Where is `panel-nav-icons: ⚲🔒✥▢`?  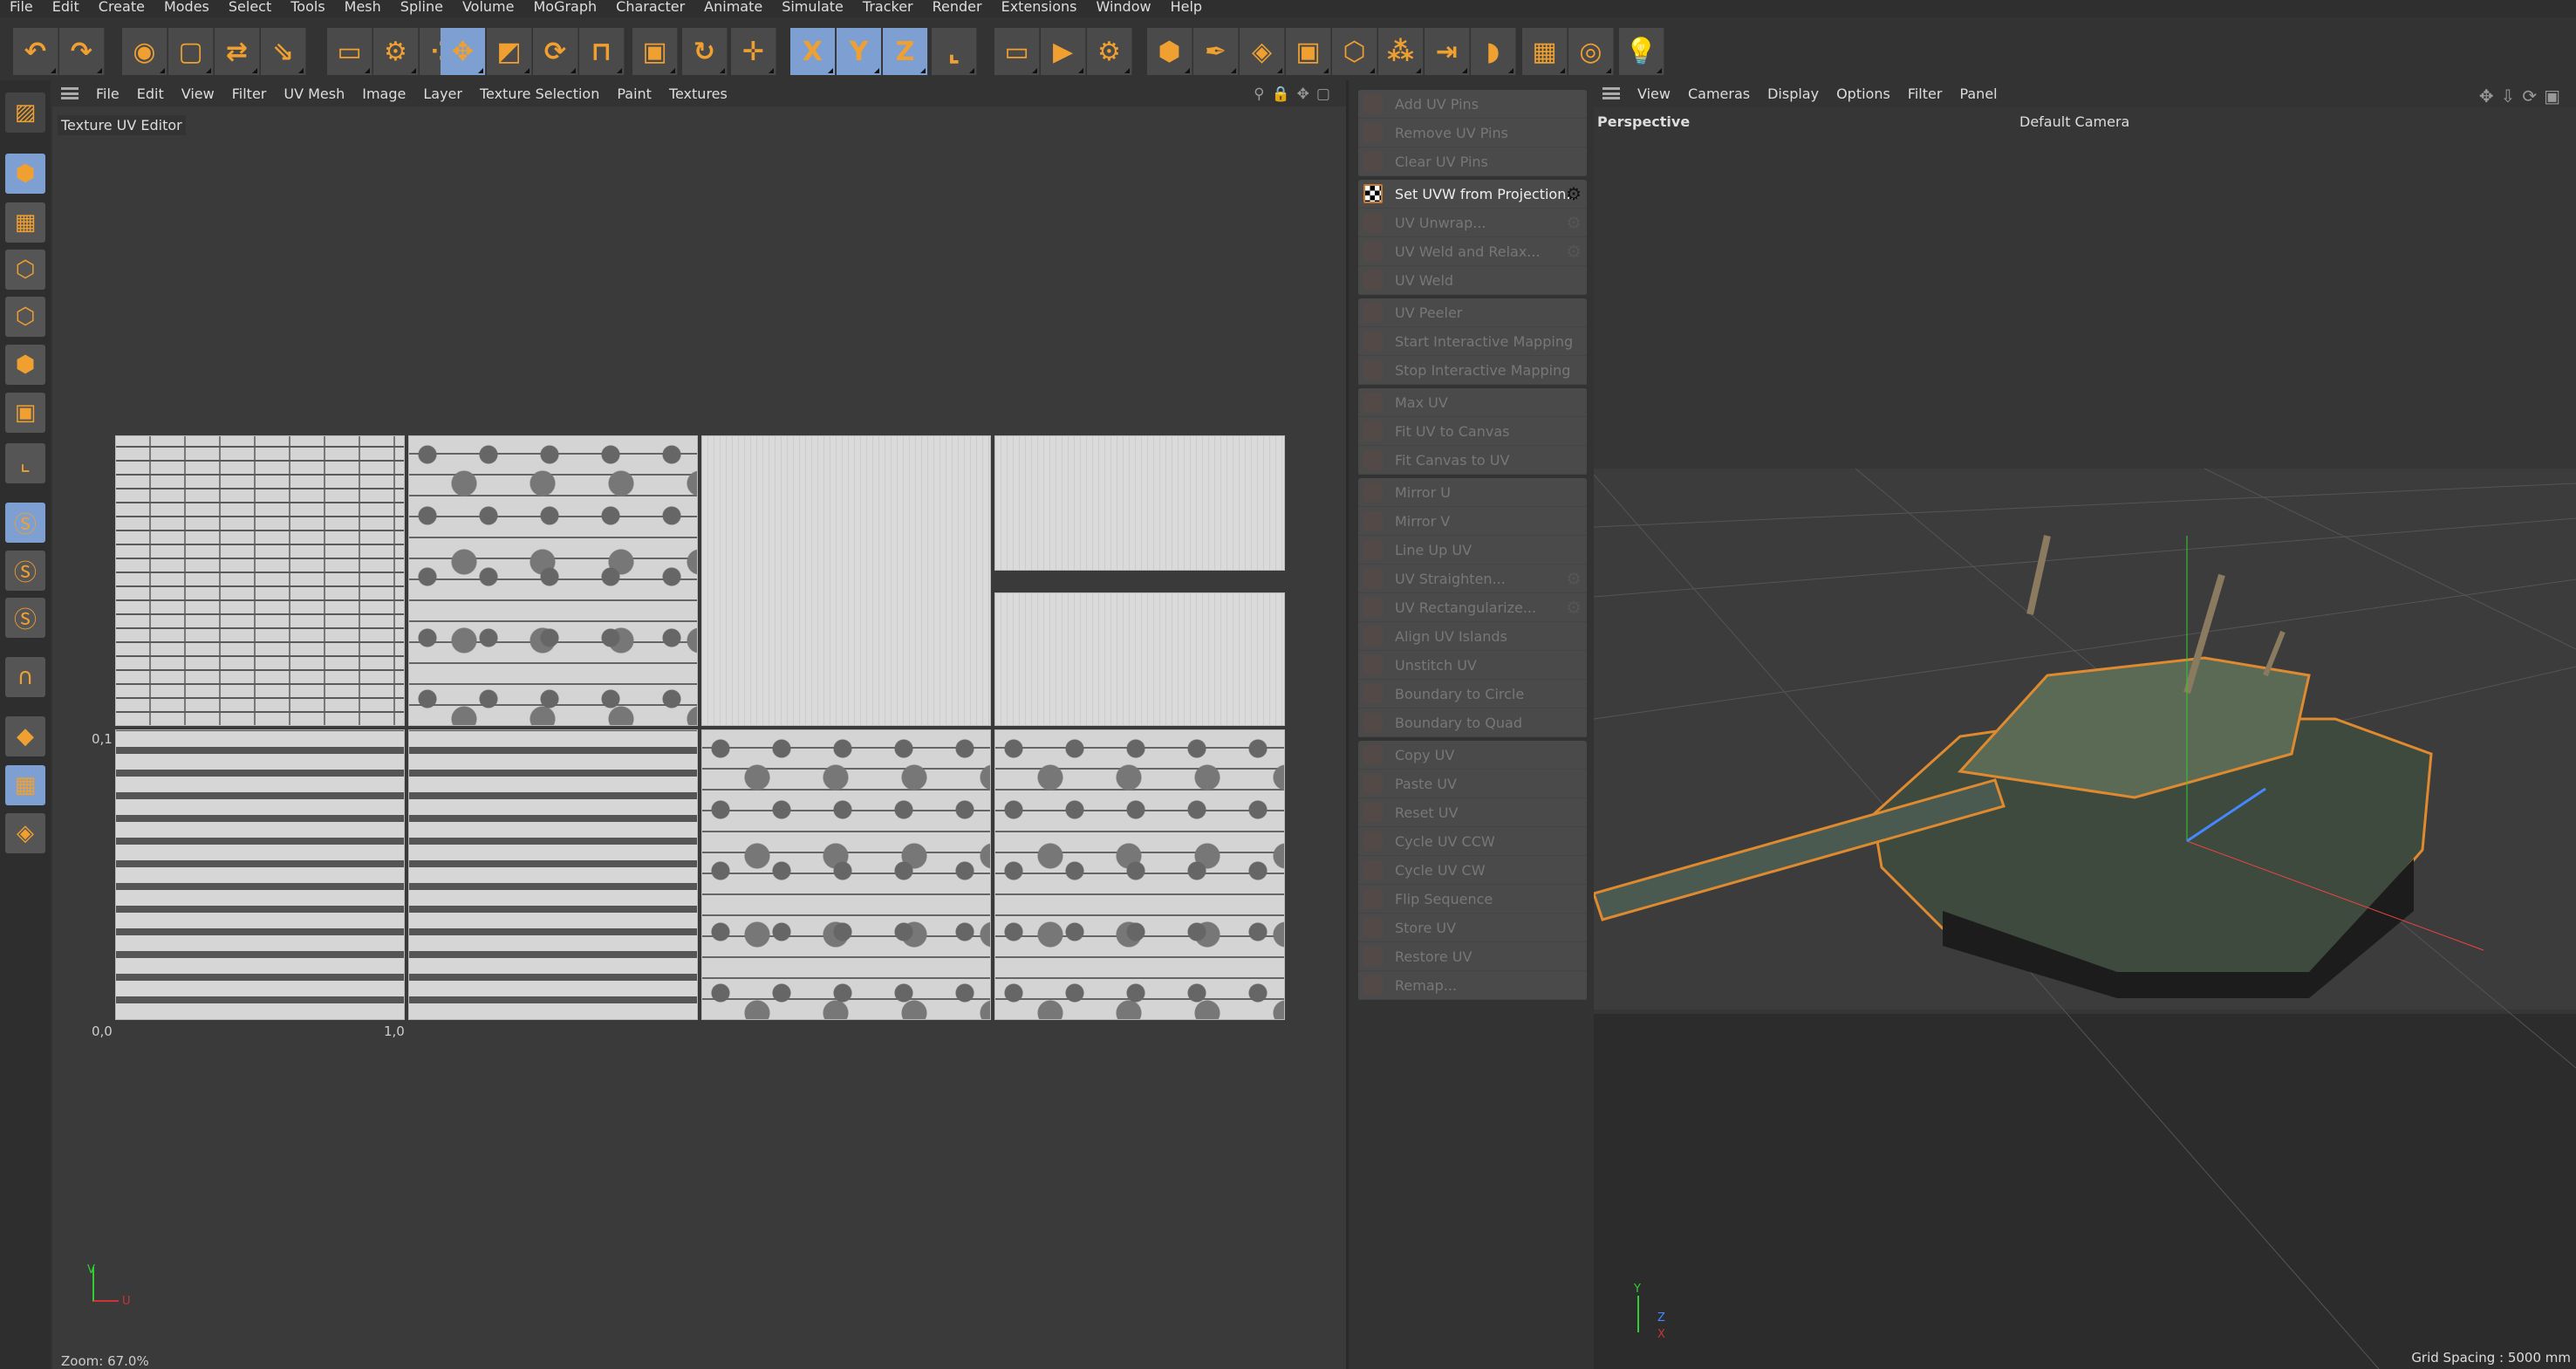 panel-nav-icons: ⚲🔒✥▢ is located at coordinates (1295, 94).